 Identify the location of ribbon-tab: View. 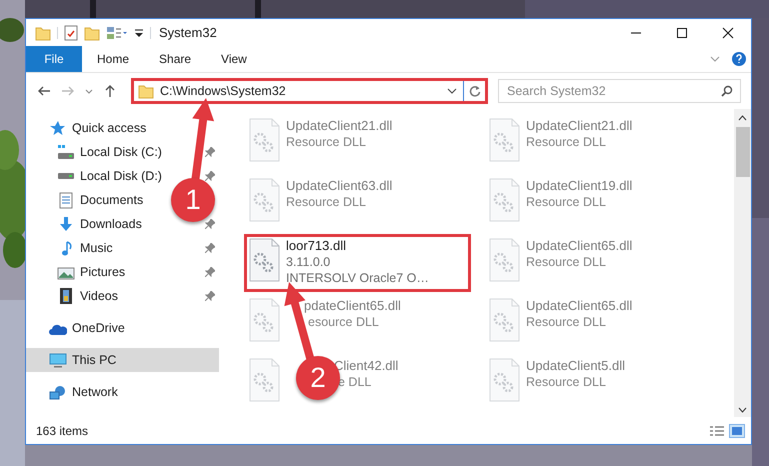
(234, 59).